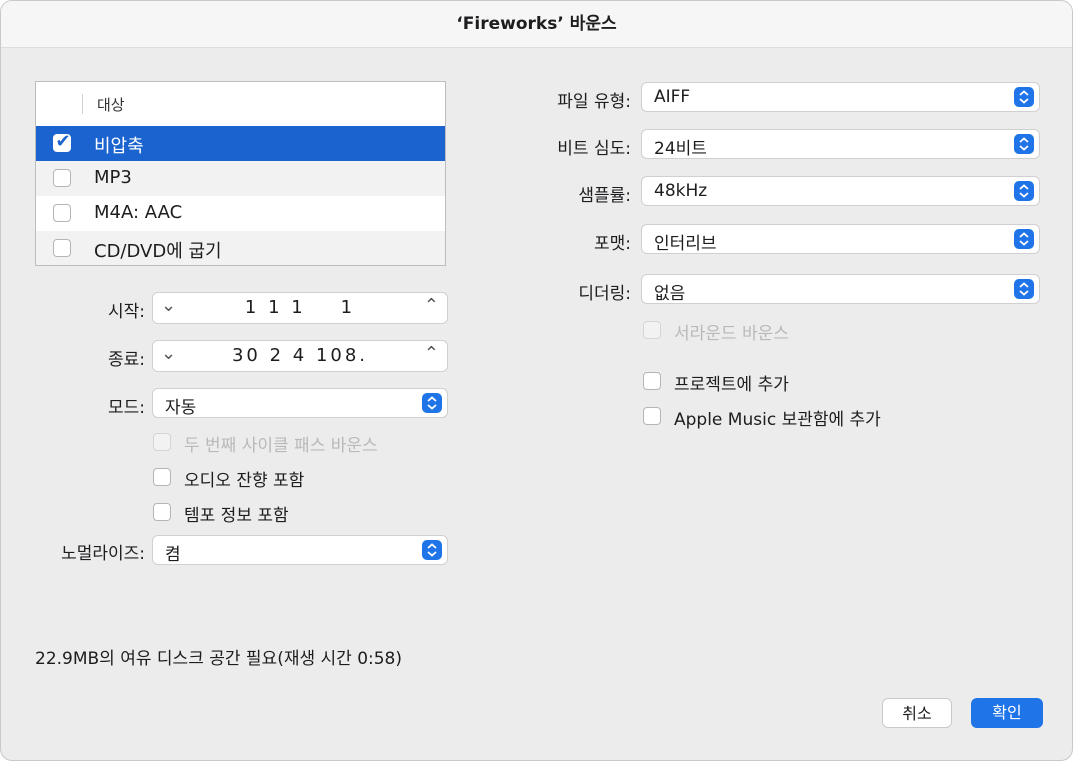  I want to click on bit-depth-label: 비트 심도:, so click(594, 149).